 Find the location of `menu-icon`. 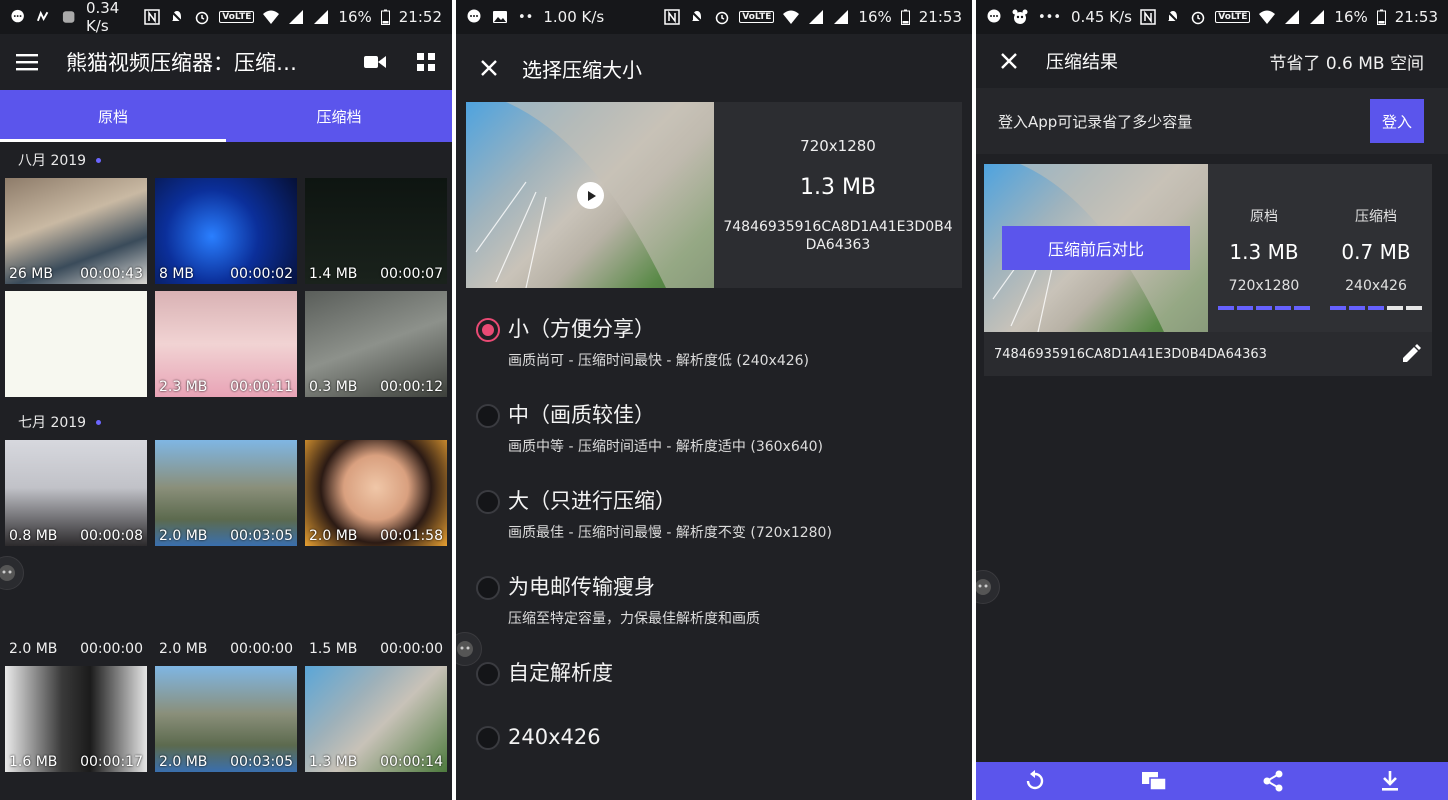

menu-icon is located at coordinates (28, 62).